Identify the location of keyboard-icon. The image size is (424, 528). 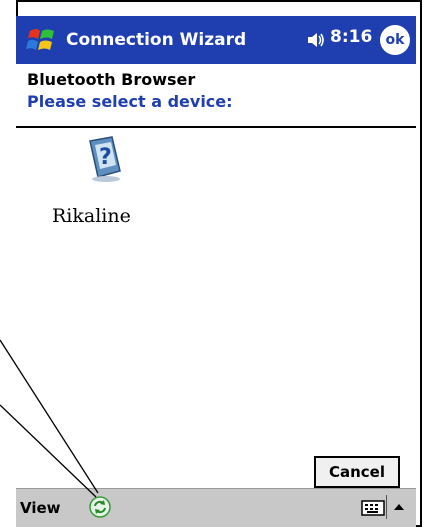
(373, 508).